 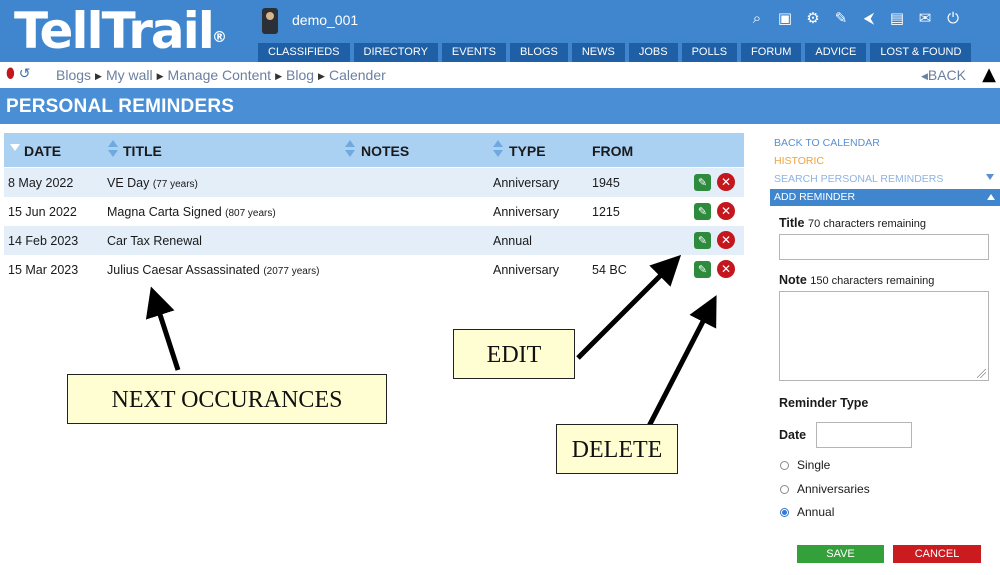 I want to click on username: demo_001, so click(x=325, y=20).